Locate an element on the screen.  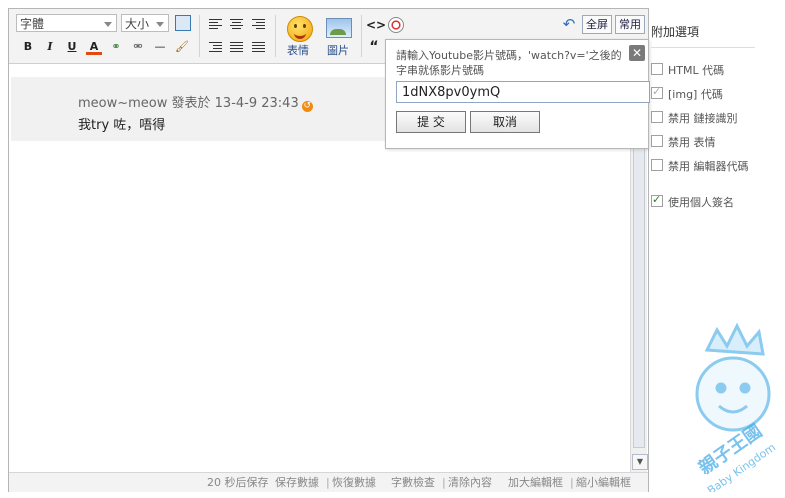
common-button: 常用 is located at coordinates (630, 24).